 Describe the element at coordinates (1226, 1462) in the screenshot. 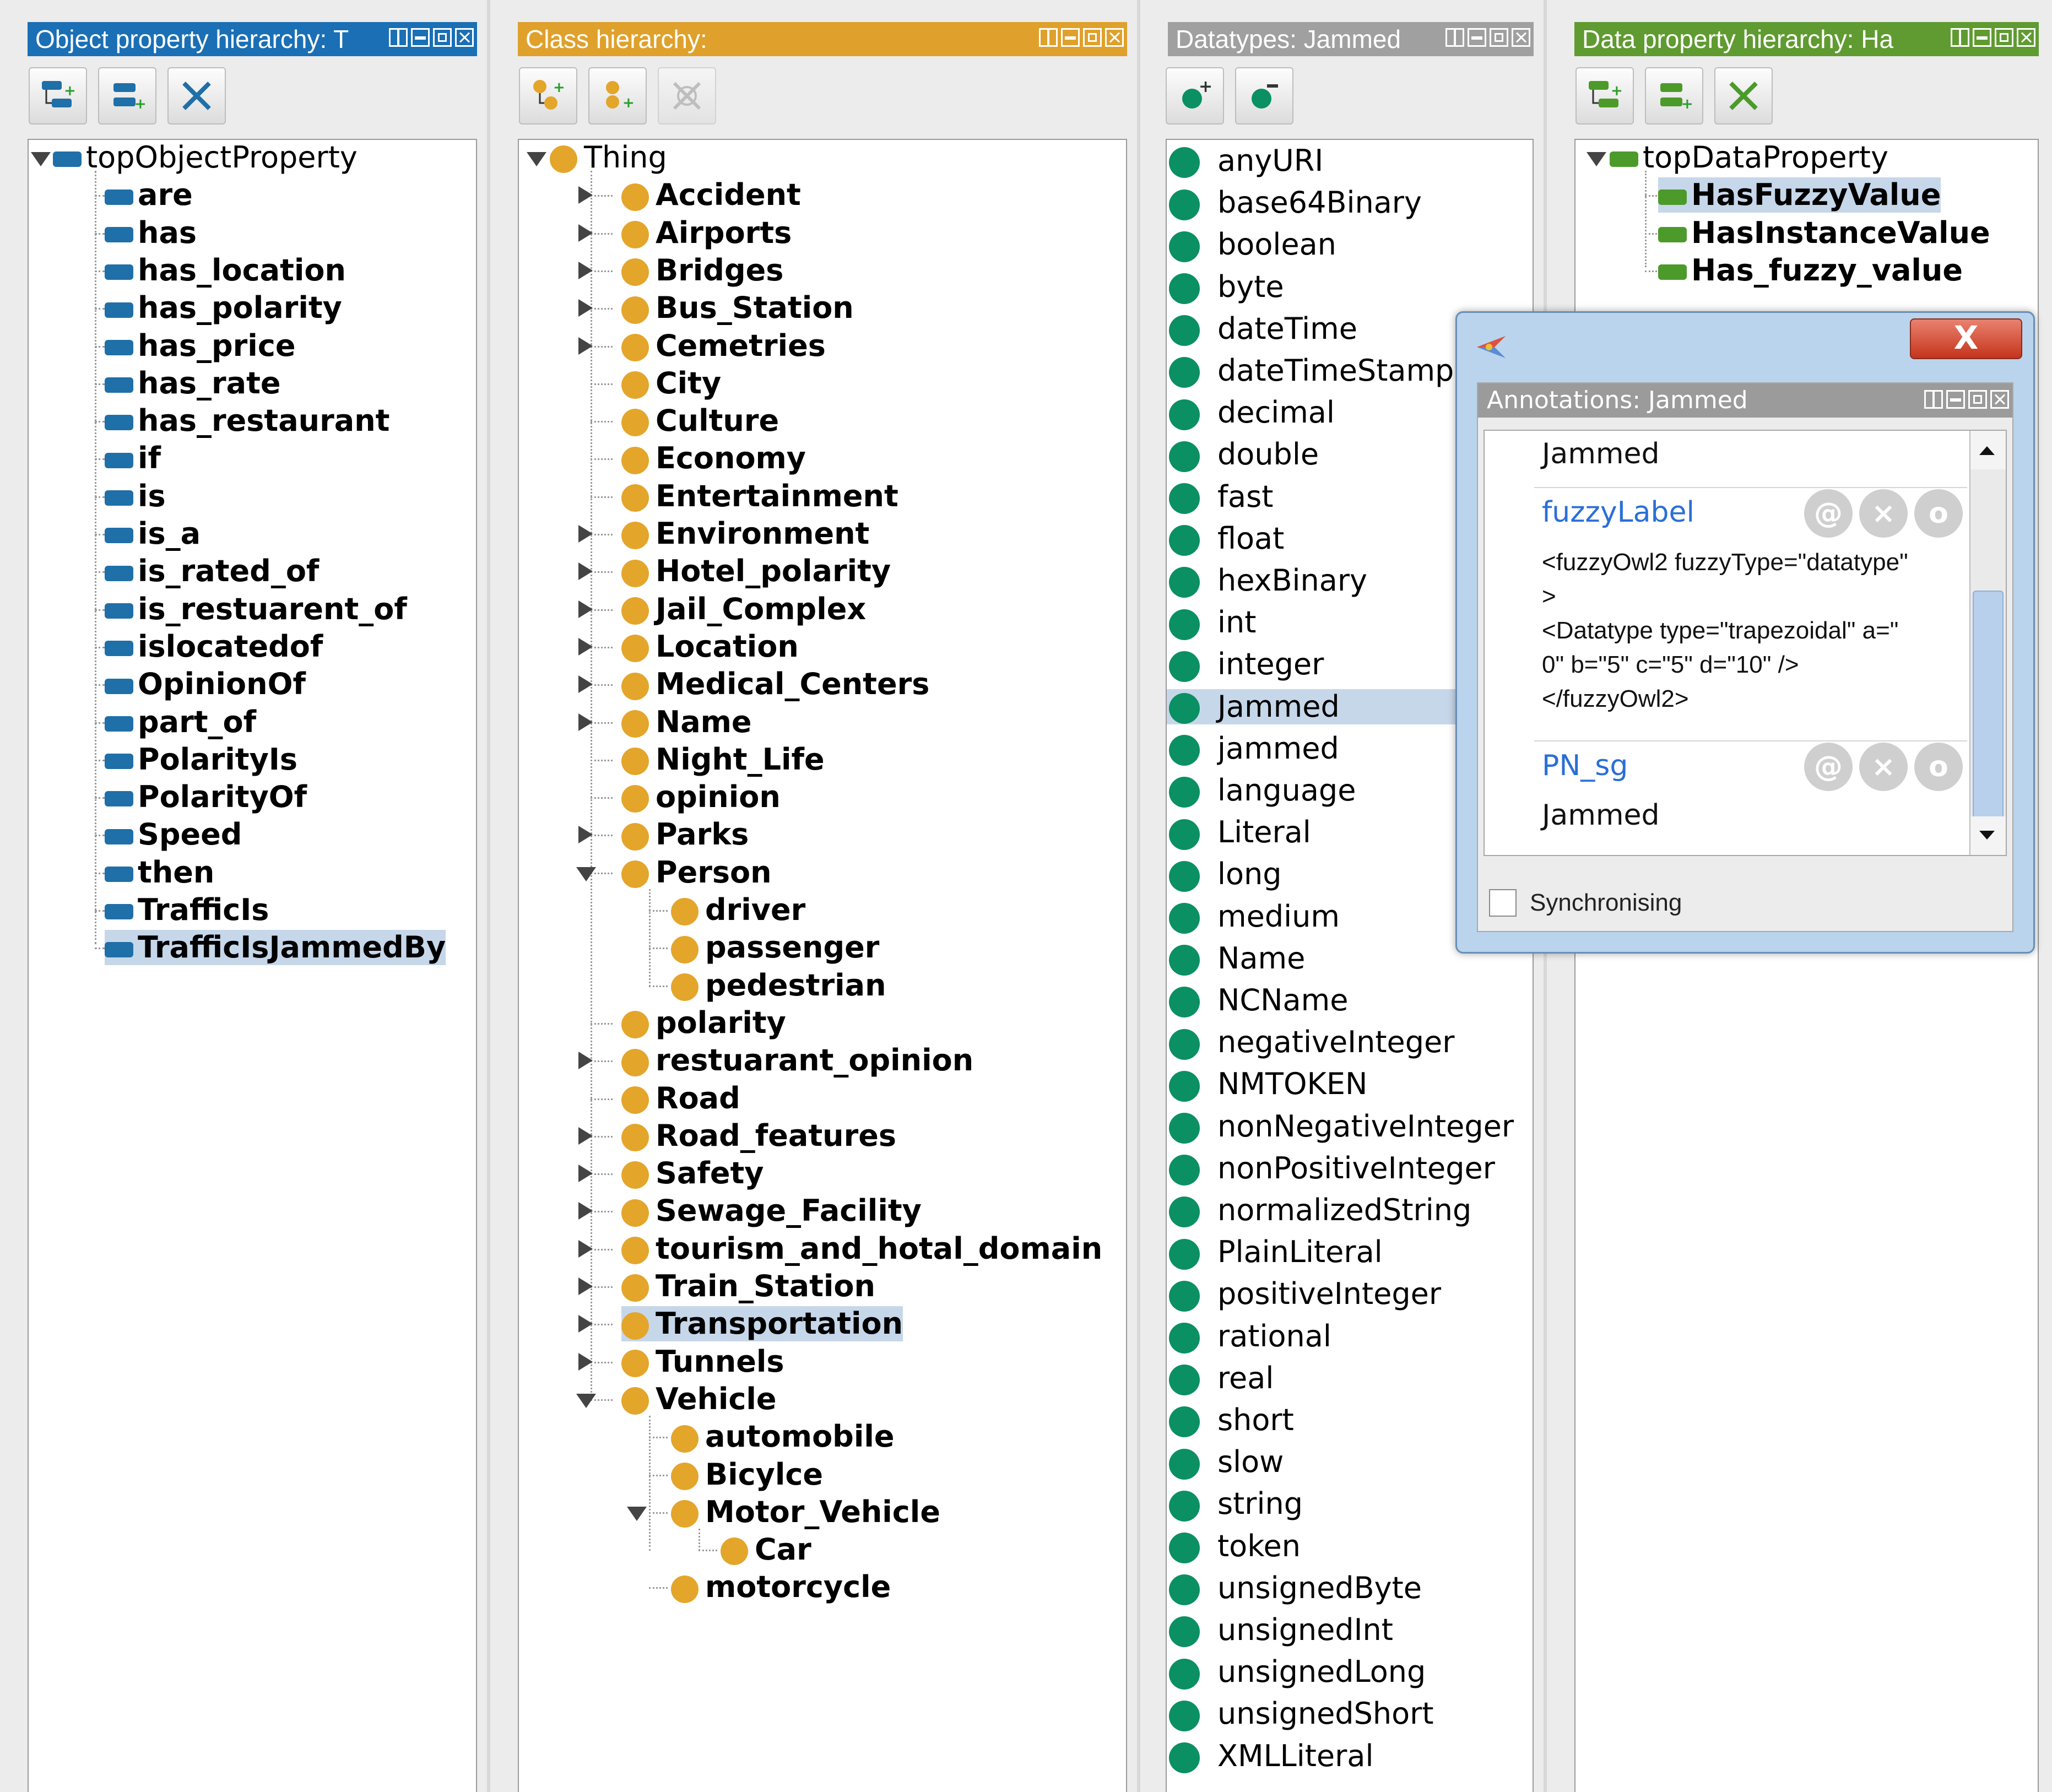

I see `tree-item: slow` at that location.